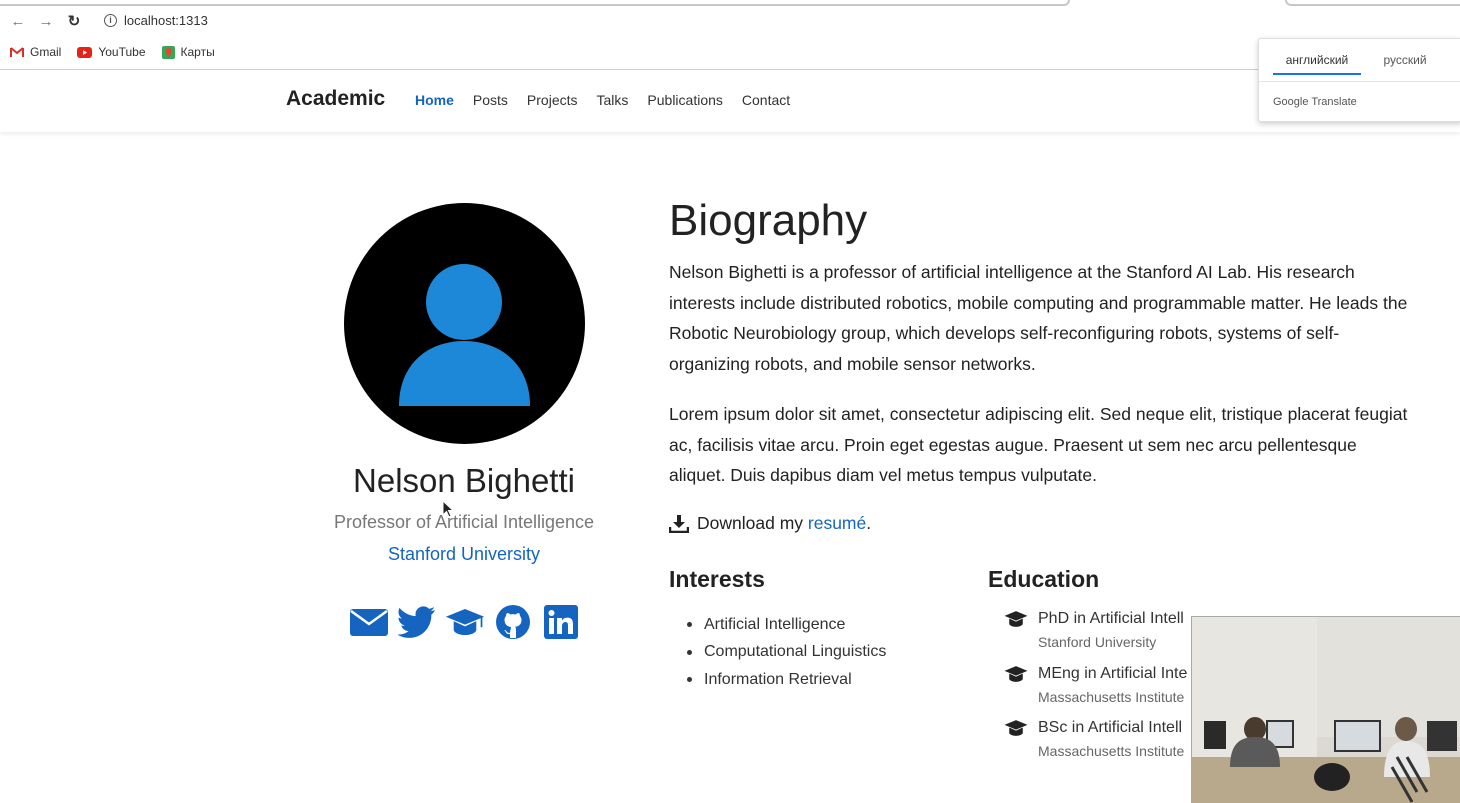  Describe the element at coordinates (1111, 618) in the screenshot. I see `education-degree: PhD in Artificial Intell` at that location.